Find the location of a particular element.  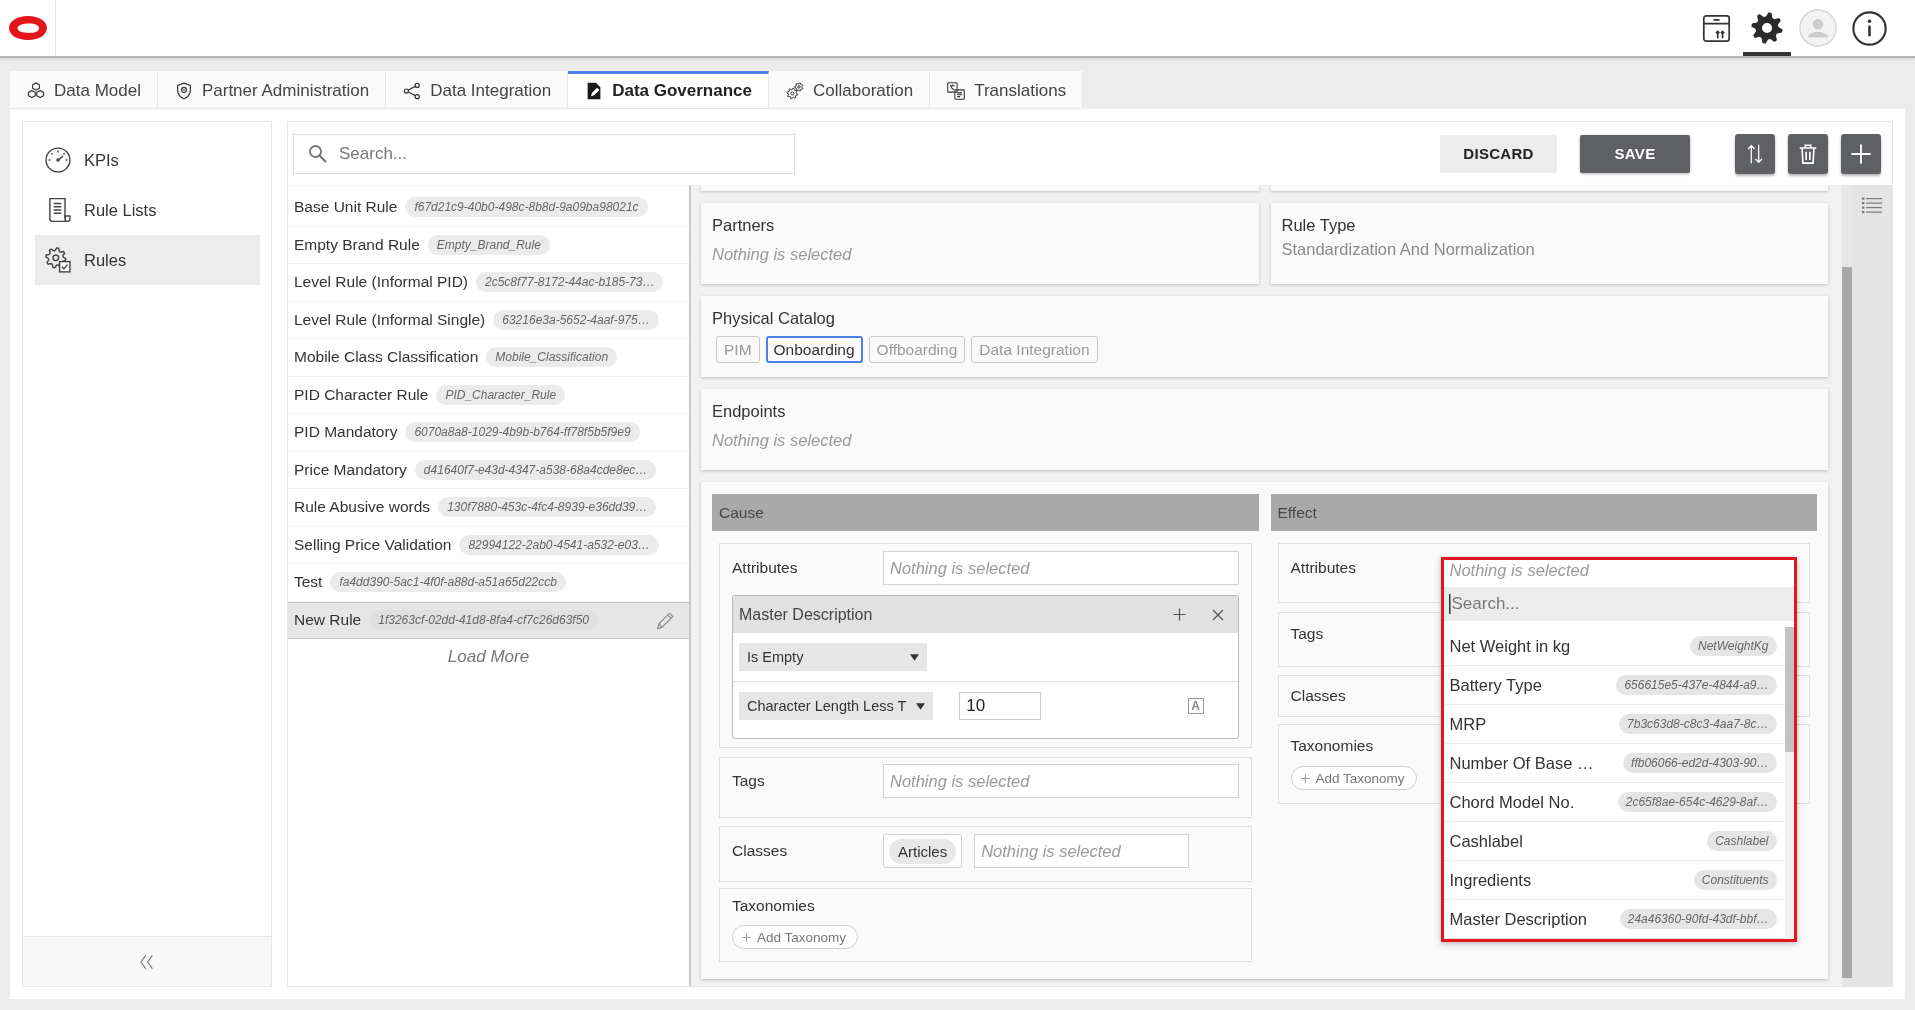

caret-icon is located at coordinates (914, 657).